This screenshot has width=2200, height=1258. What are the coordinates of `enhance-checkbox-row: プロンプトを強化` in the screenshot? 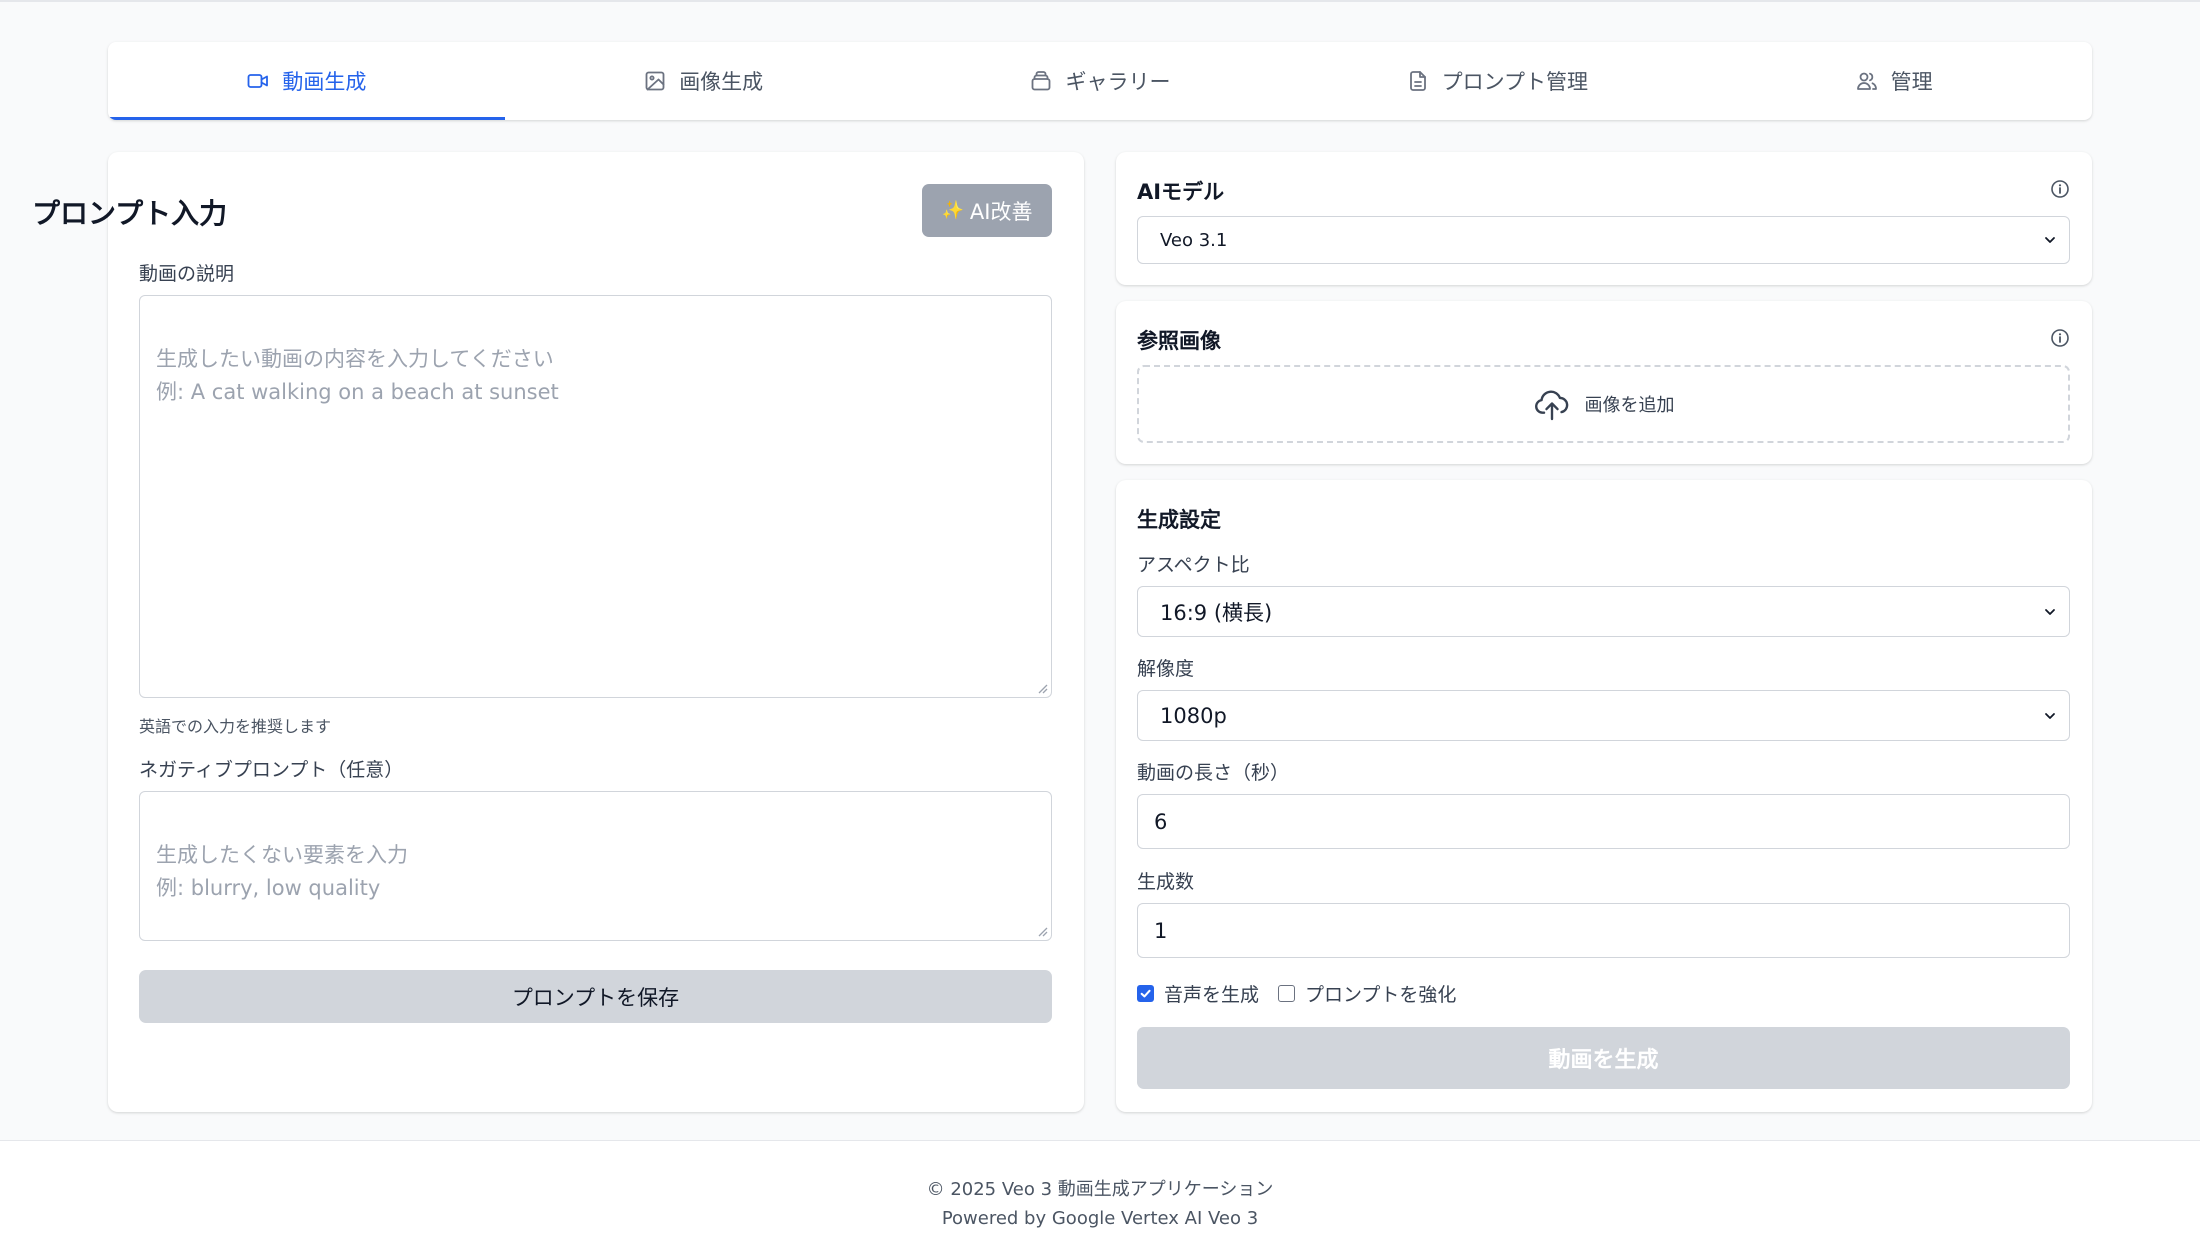 It's located at (1367, 993).